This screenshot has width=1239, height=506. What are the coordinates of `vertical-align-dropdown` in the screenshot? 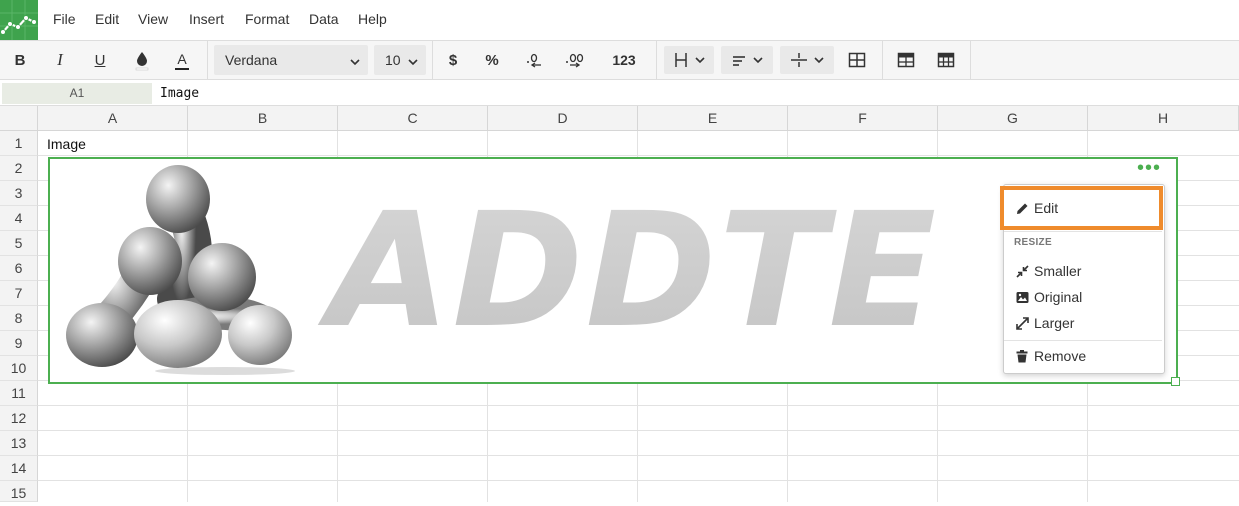 It's located at (807, 60).